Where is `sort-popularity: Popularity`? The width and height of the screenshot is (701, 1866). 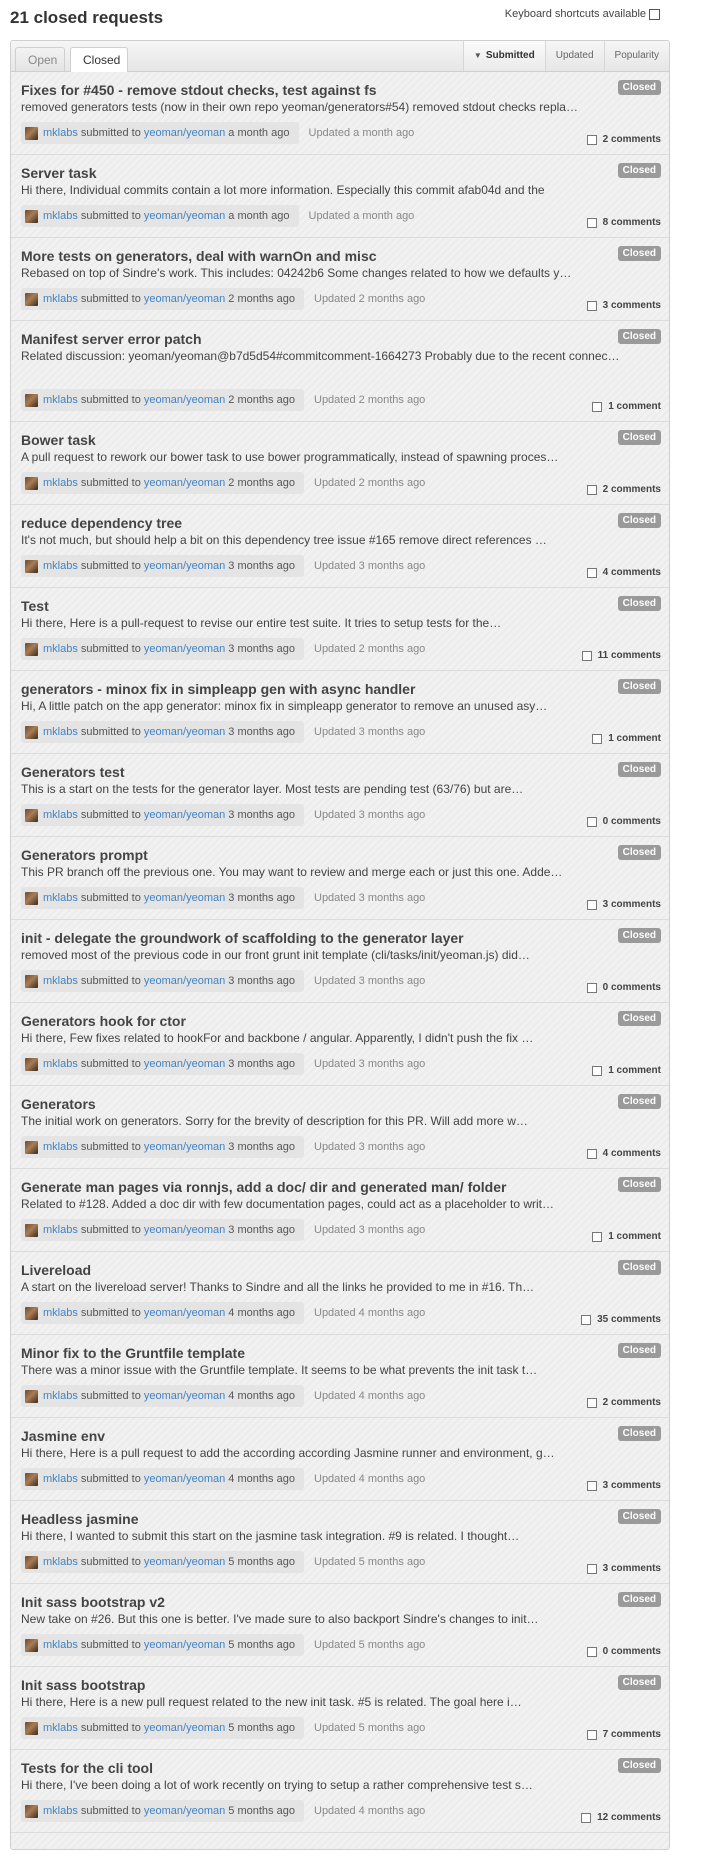 sort-popularity: Popularity is located at coordinates (636, 56).